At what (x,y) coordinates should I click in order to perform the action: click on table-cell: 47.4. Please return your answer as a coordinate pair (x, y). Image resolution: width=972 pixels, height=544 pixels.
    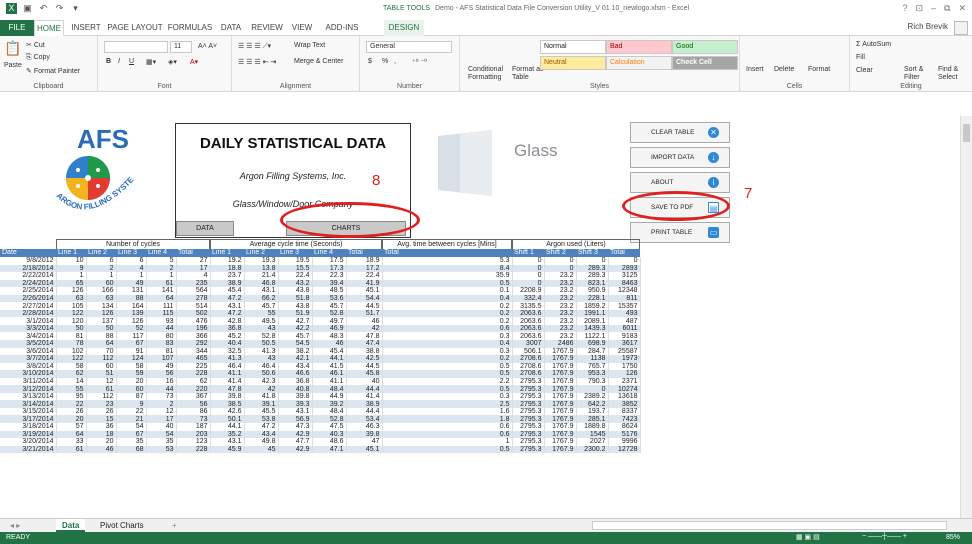
    Looking at the image, I should click on (364, 344).